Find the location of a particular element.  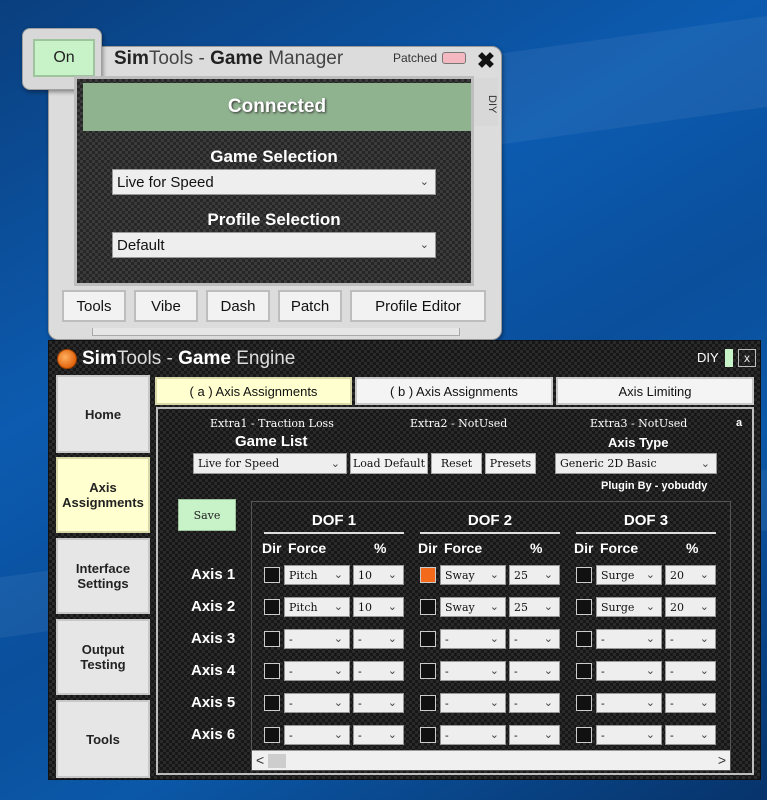

axis-2-dof1-force-select: Pitch ⌄ is located at coordinates (317, 607).